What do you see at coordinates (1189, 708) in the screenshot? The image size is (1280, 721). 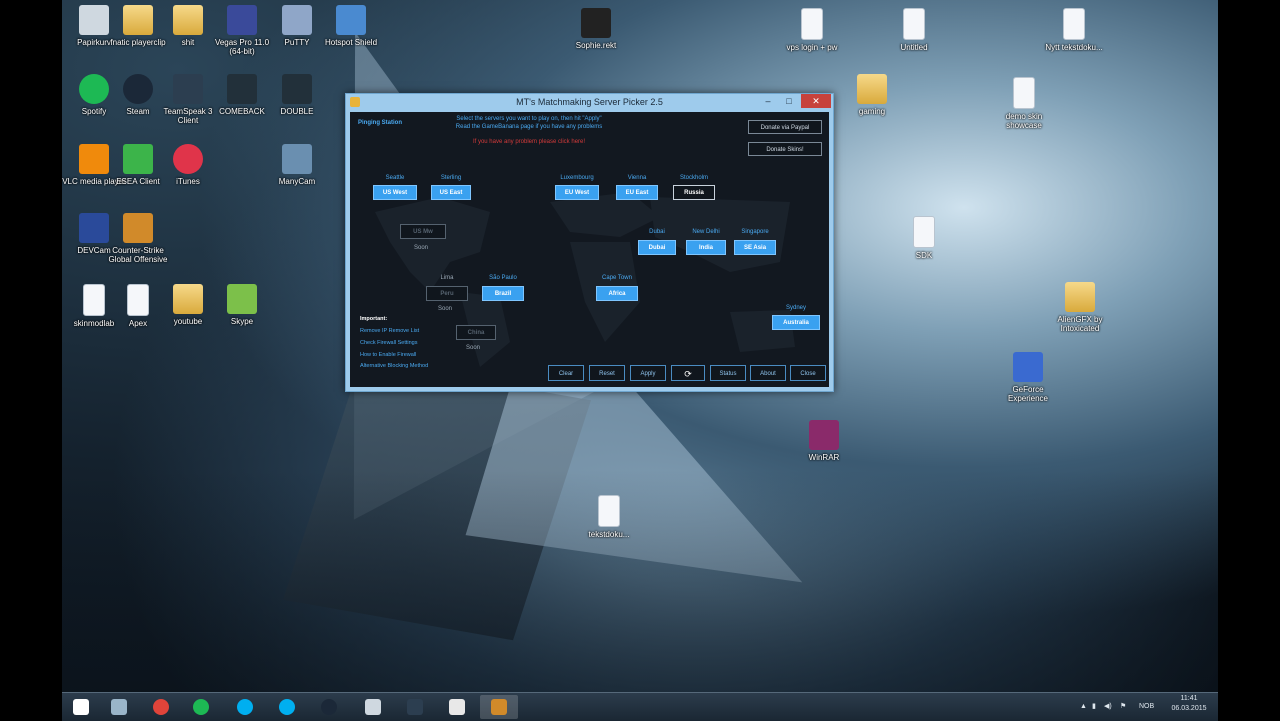 I see `clock-date: 06.03.2015` at bounding box center [1189, 708].